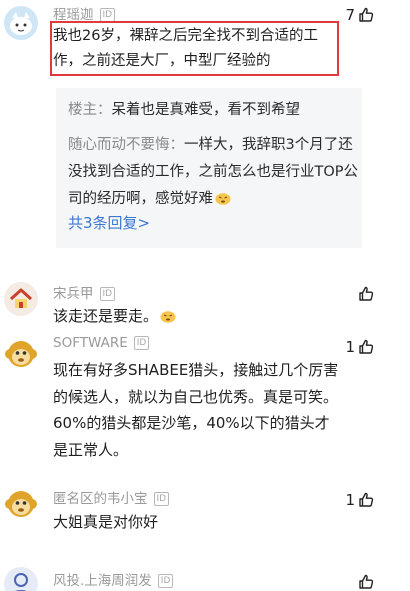 The image size is (410, 591). What do you see at coordinates (100, 499) in the screenshot?
I see `username-text: 匿名区的韦小宝` at bounding box center [100, 499].